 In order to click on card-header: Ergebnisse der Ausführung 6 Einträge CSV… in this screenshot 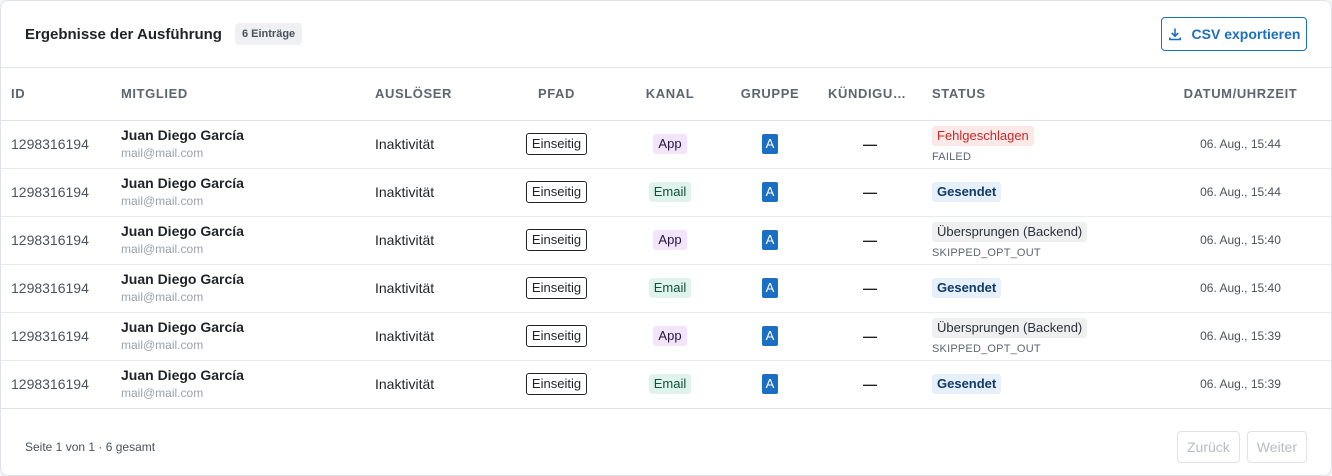, I will do `click(666, 34)`.